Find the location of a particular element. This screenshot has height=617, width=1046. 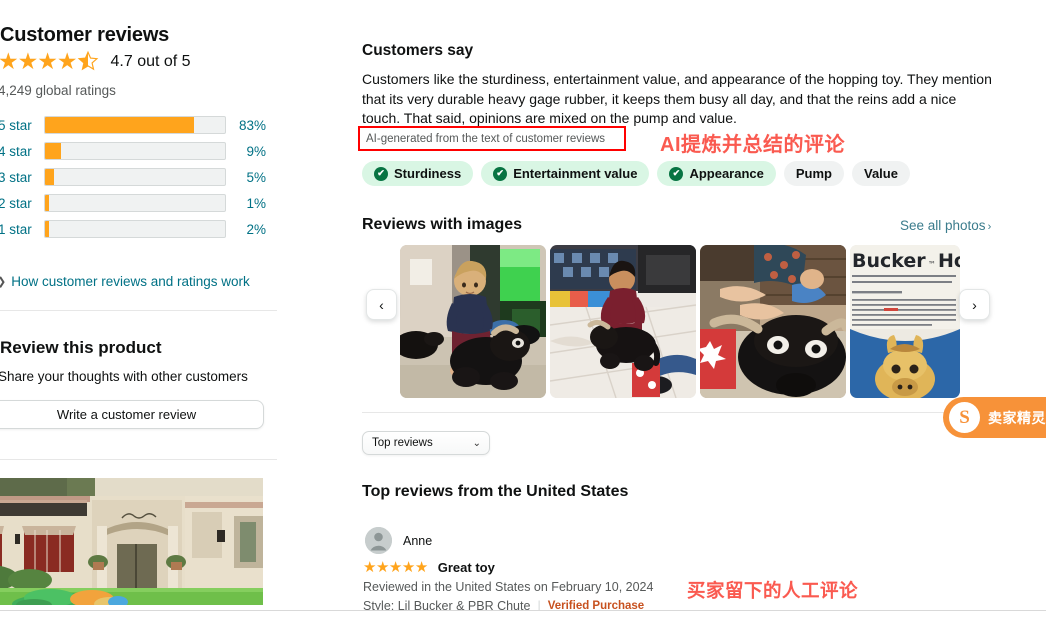

customers-say-chip: Value is located at coordinates (881, 173).